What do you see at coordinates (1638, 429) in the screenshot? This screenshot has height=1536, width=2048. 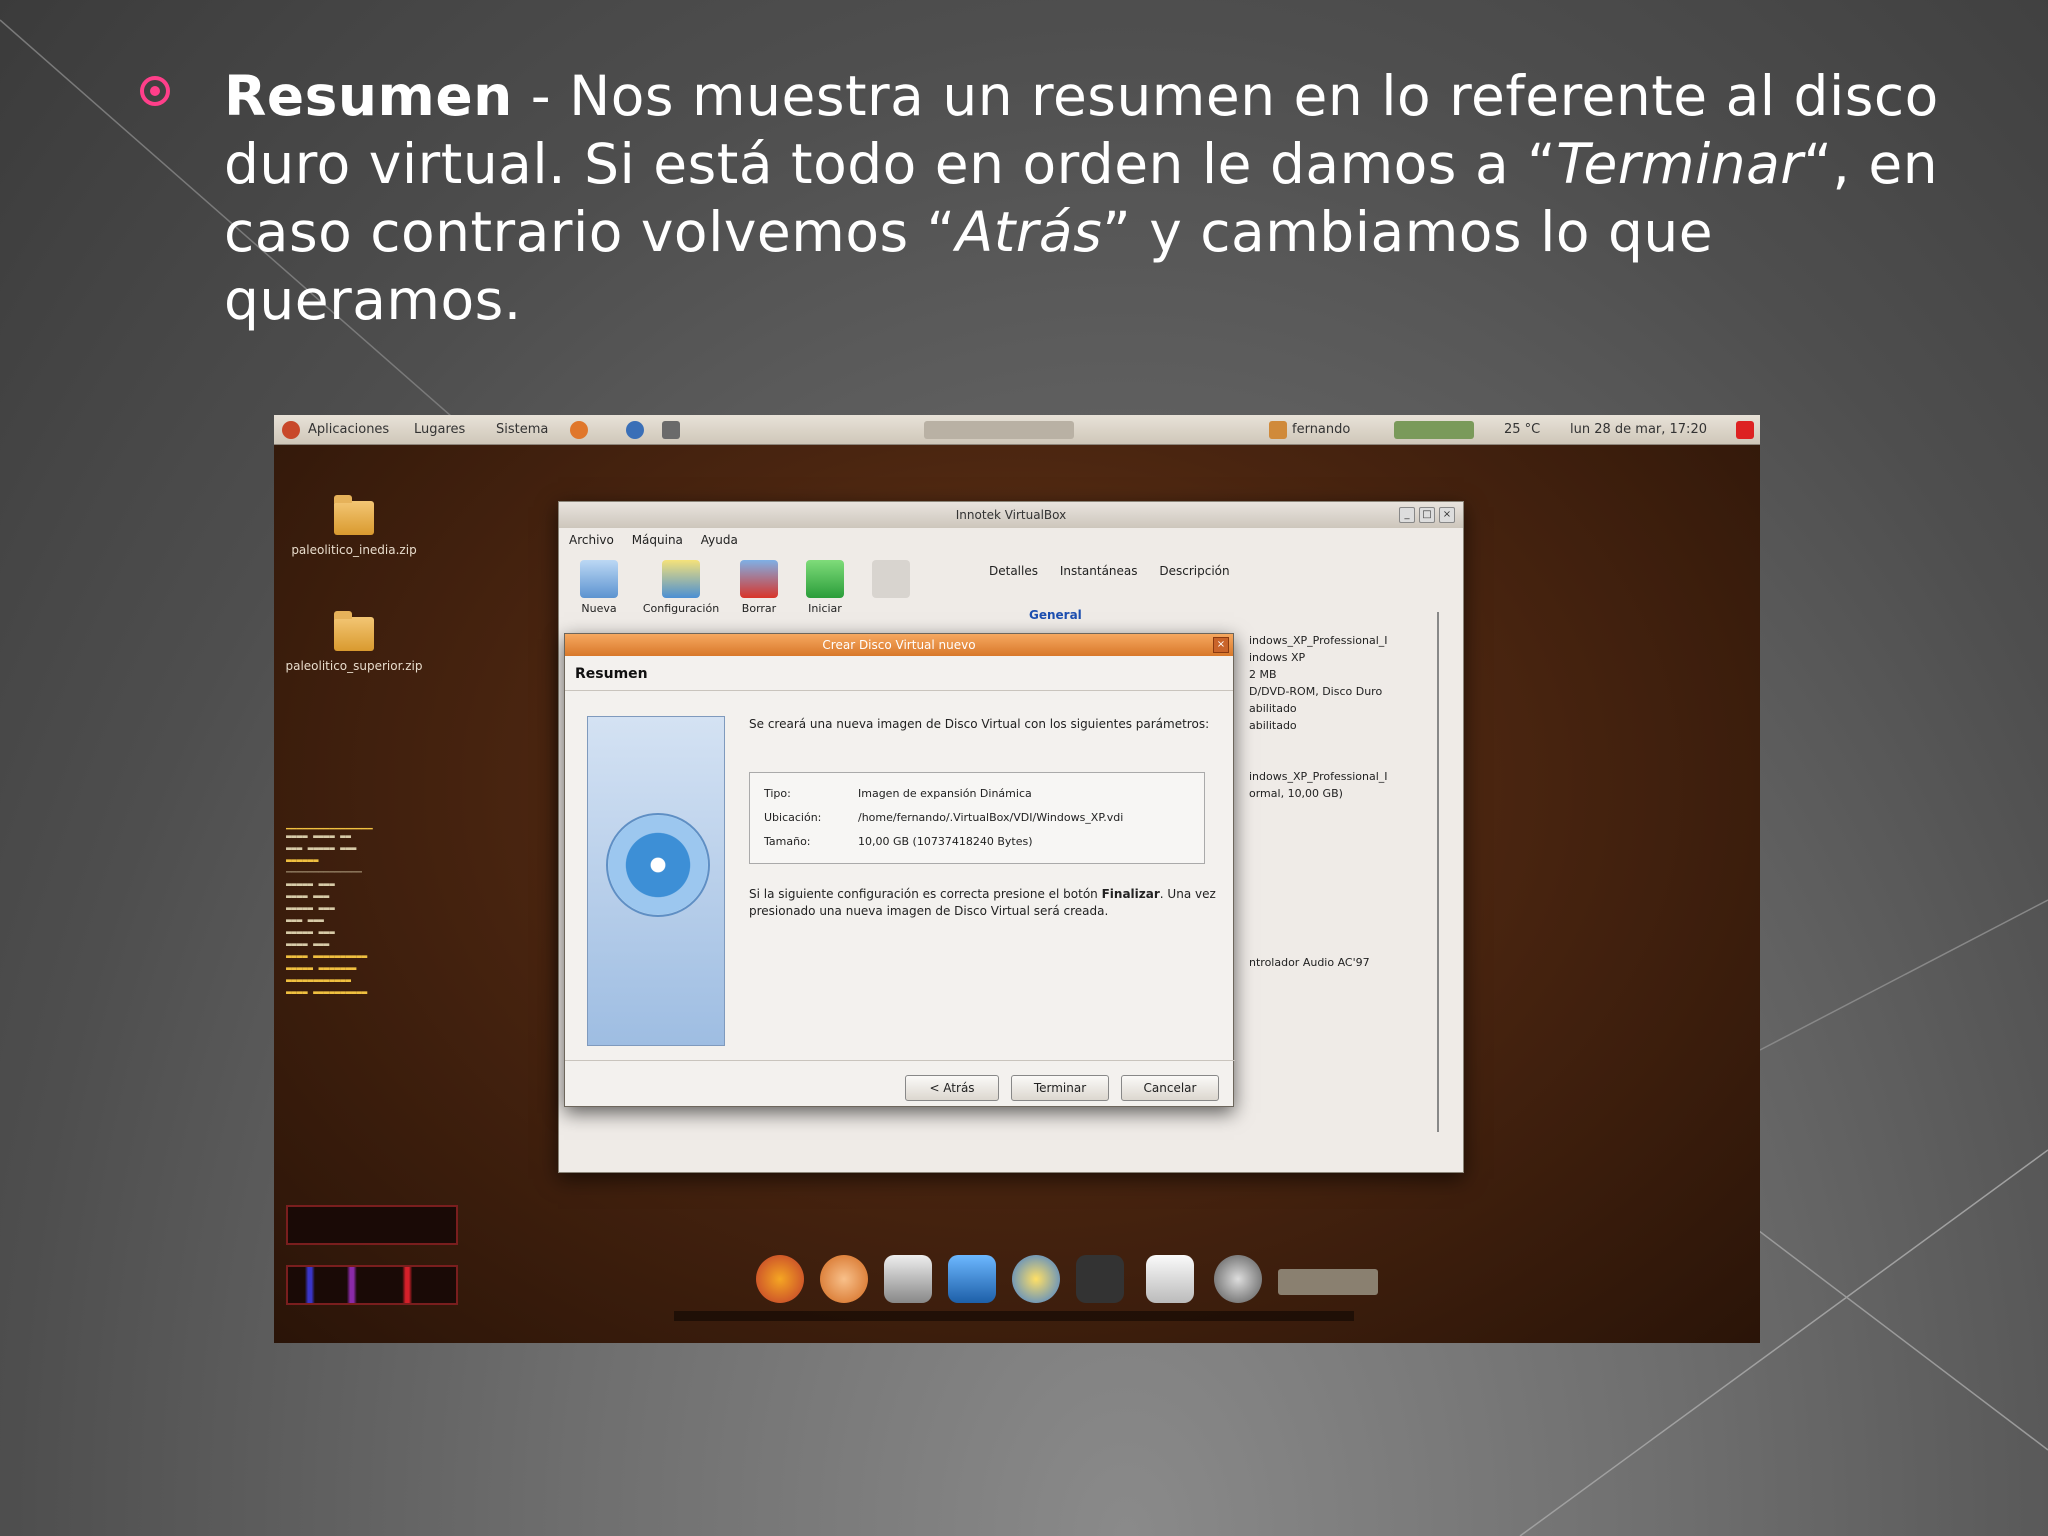 I see `panel-clock: lun 28 de mar, 17:20` at bounding box center [1638, 429].